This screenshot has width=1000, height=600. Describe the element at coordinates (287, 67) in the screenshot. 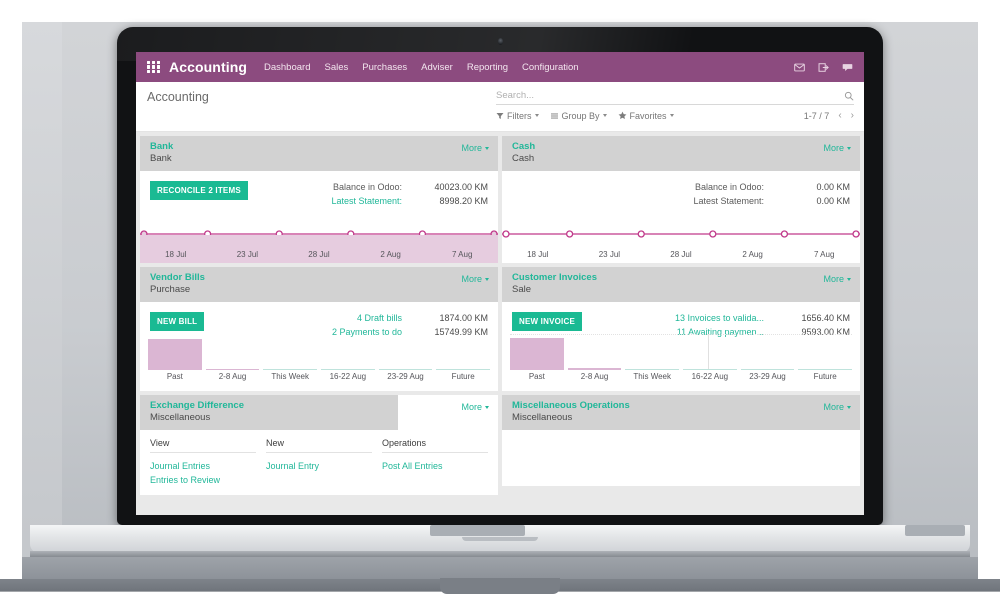

I see `nav-item-dashboard: Dashboard` at that location.